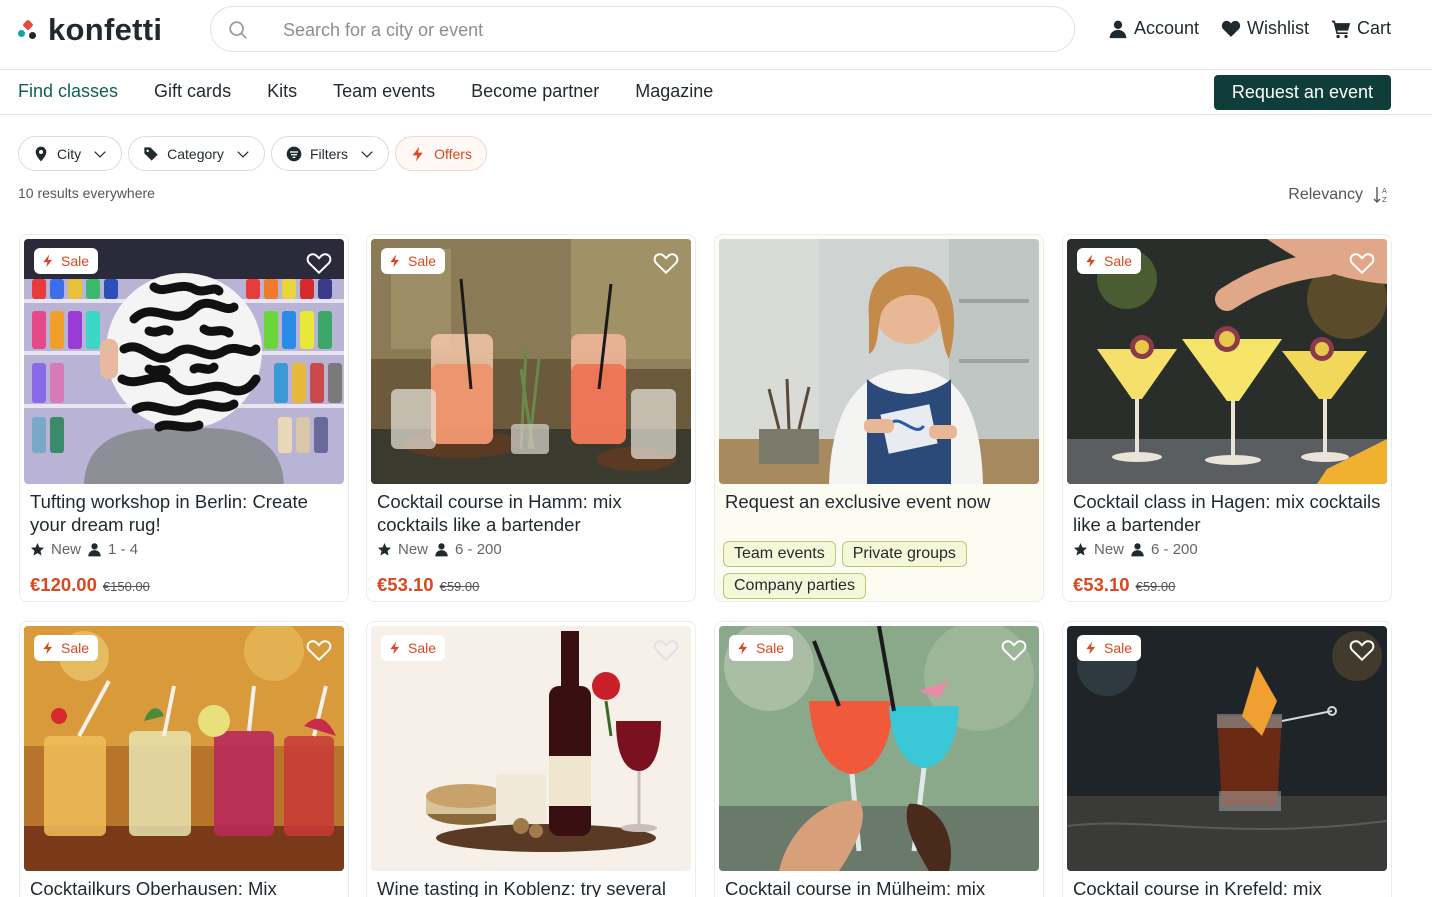 The width and height of the screenshot is (1432, 897). Describe the element at coordinates (674, 91) in the screenshot. I see `nav-magazine: Magazine` at that location.